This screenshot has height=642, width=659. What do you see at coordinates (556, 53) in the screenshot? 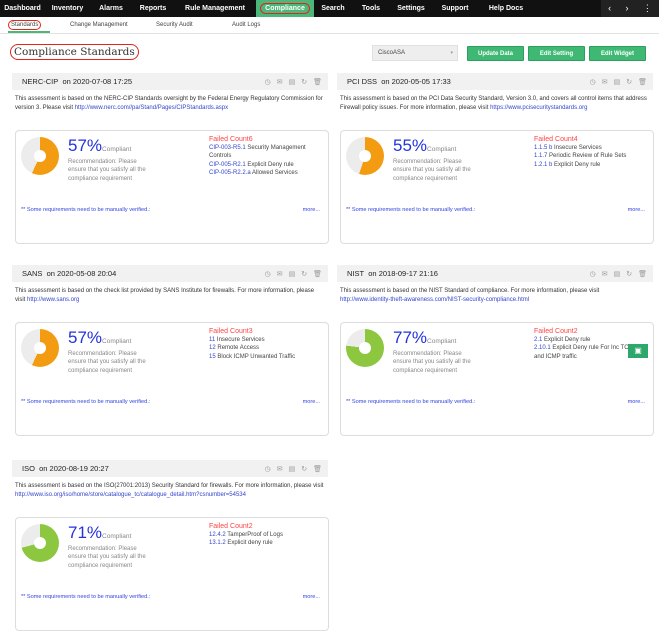
I see `edit-setting-button: Edit Setting` at bounding box center [556, 53].